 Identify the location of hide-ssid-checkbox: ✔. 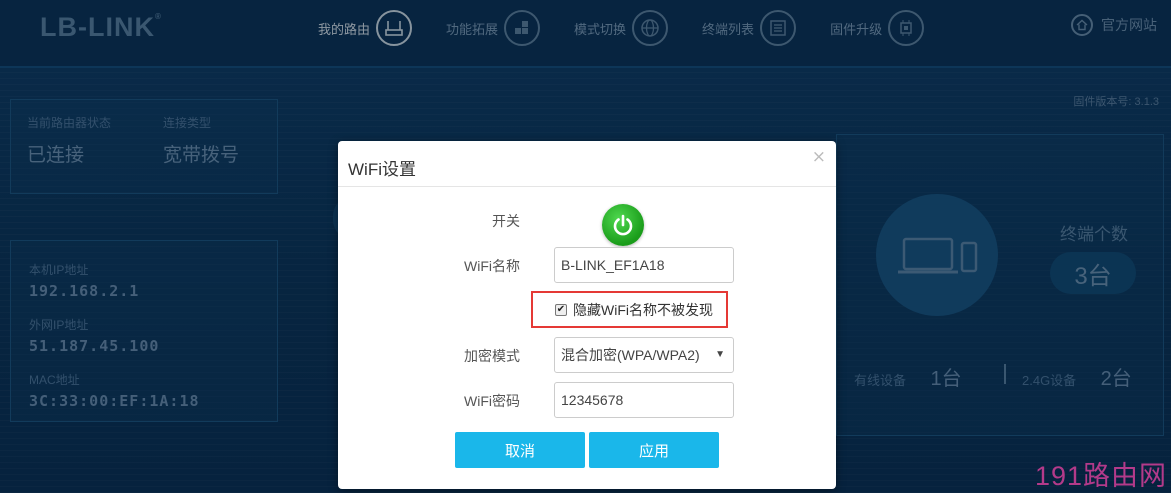
(561, 309).